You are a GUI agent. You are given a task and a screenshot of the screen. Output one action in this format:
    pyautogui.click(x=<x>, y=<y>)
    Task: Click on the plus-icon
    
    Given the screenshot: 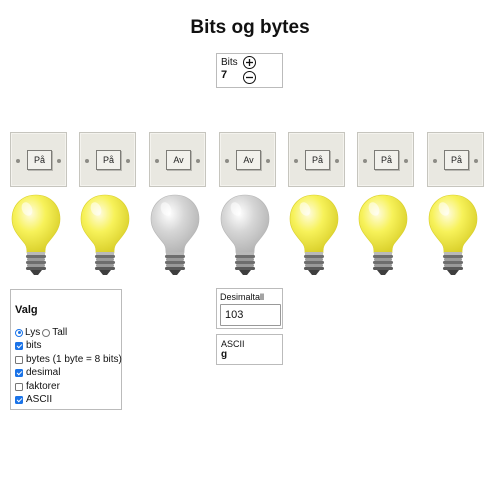 What is the action you would take?
    pyautogui.click(x=249, y=62)
    